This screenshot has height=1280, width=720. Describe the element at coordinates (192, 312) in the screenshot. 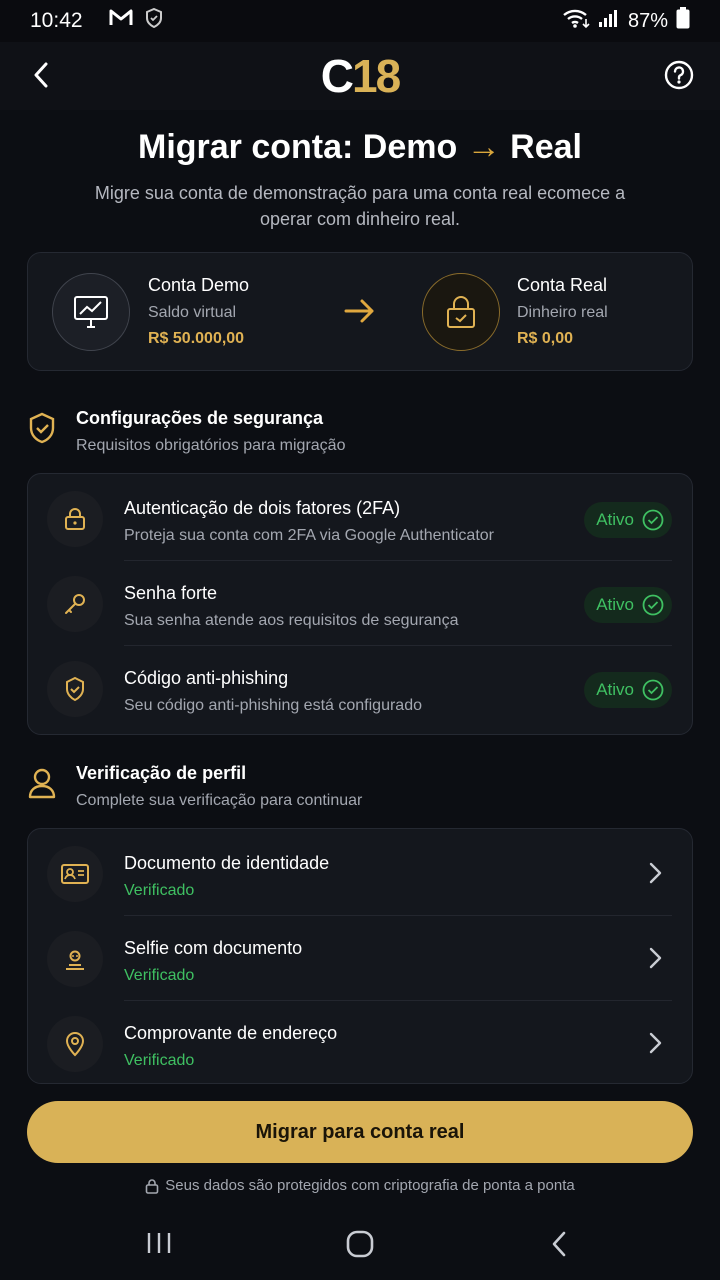

I see `demo-account-sub: Saldo virtual` at that location.